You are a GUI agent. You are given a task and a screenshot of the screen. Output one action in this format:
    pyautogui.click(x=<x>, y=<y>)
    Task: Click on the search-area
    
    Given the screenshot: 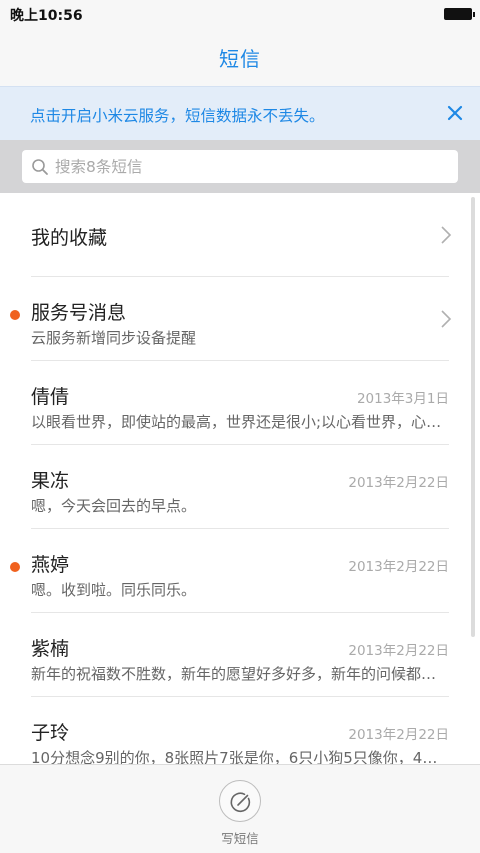 What is the action you would take?
    pyautogui.click(x=240, y=166)
    